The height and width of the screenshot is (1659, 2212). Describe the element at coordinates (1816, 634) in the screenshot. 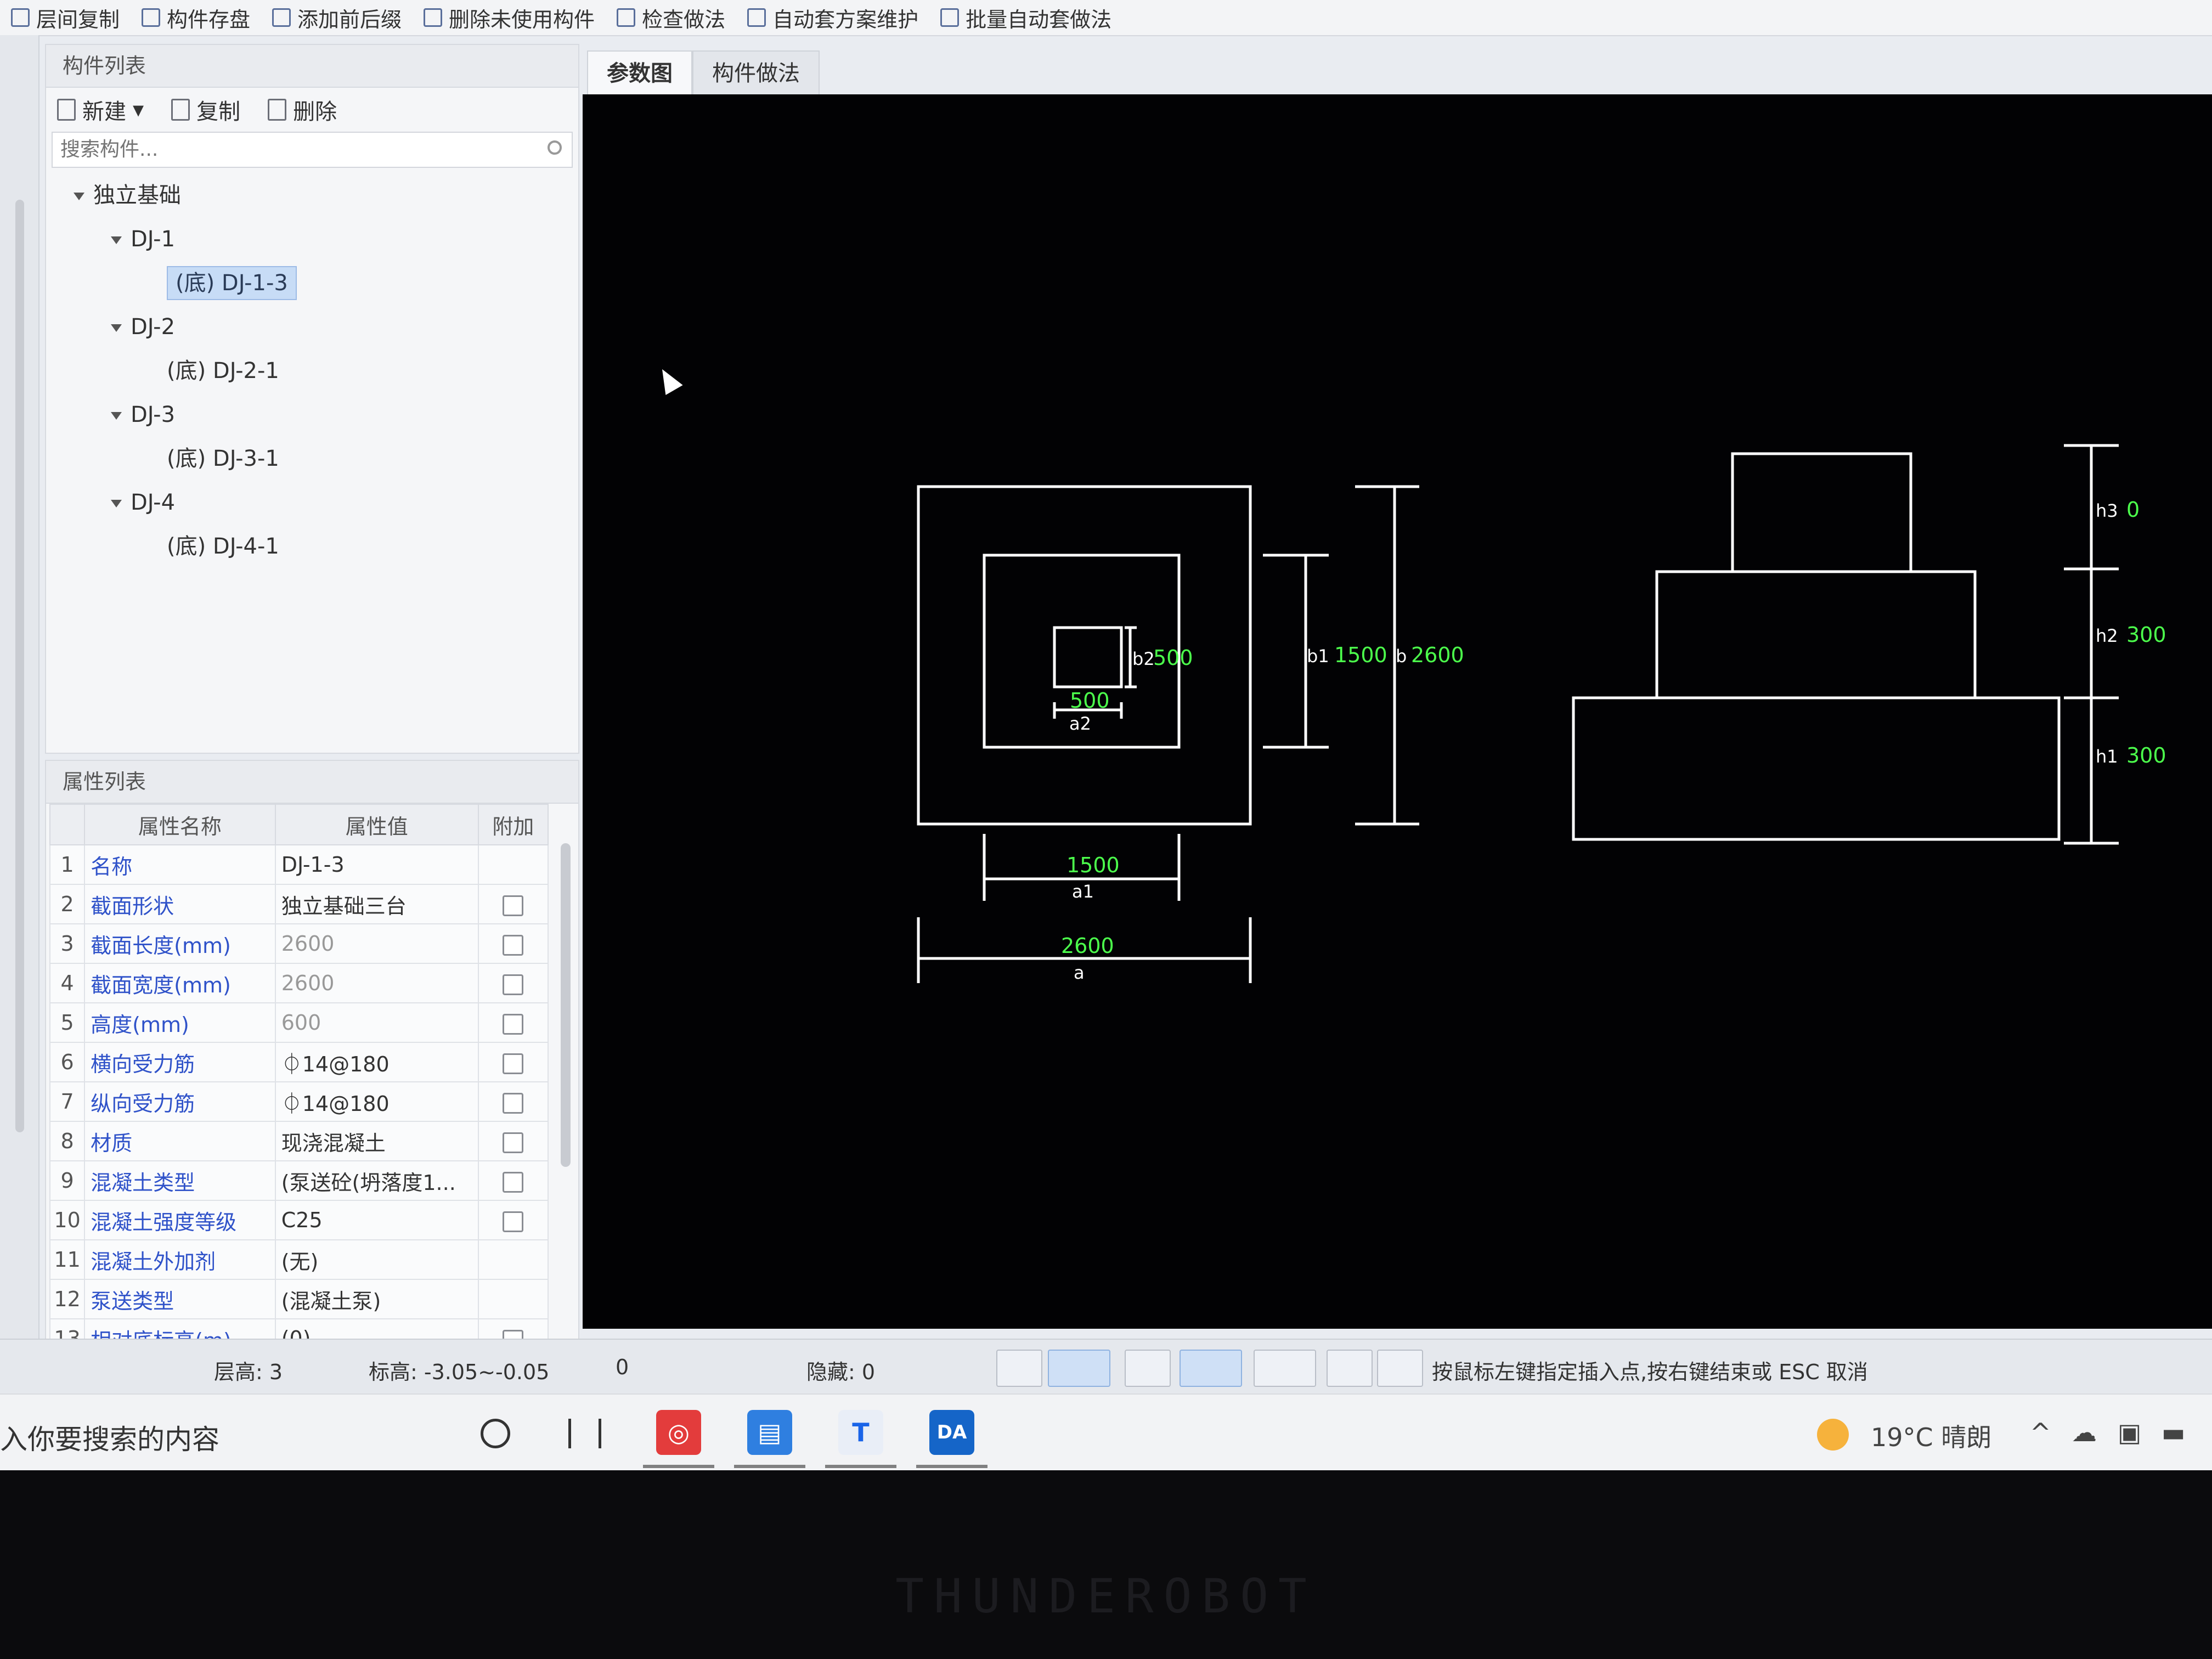

I see `section-middle-step` at that location.